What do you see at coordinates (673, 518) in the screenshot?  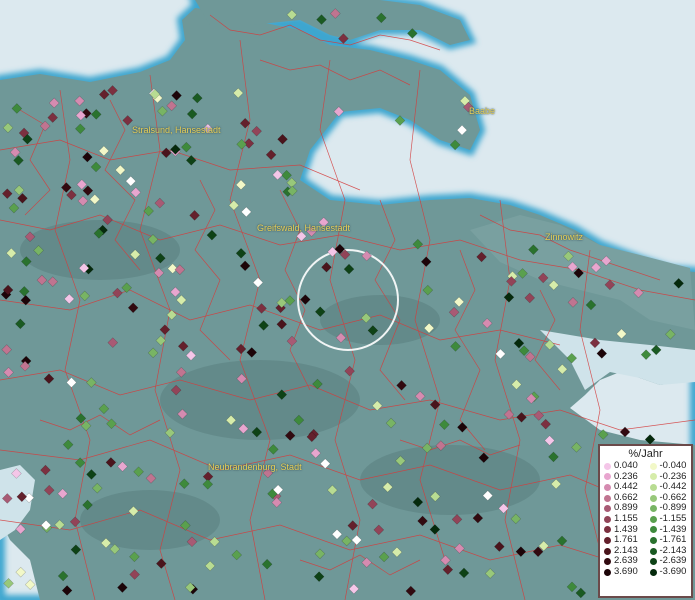 I see `legend-label: -1.155` at bounding box center [673, 518].